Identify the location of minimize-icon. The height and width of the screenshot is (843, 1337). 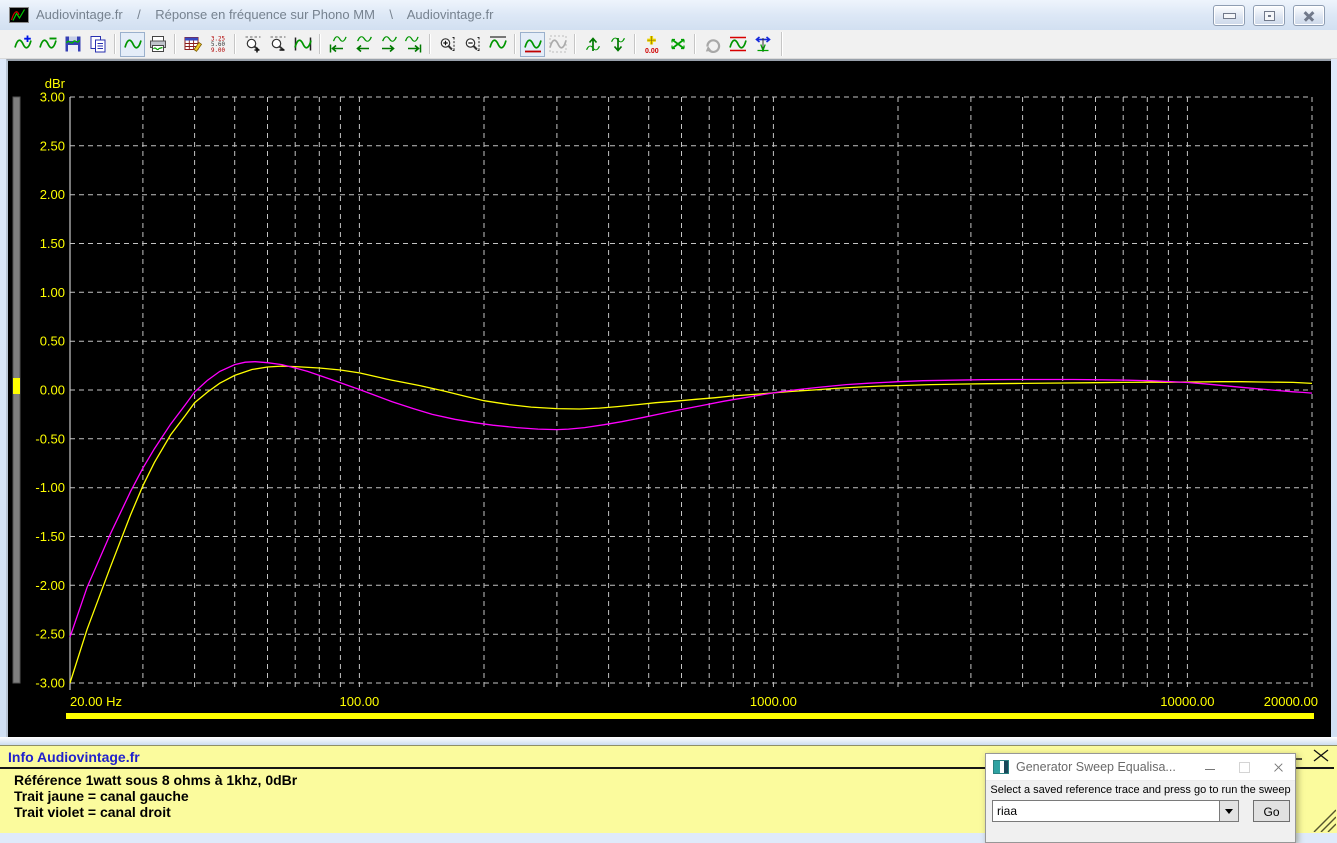
(1229, 15).